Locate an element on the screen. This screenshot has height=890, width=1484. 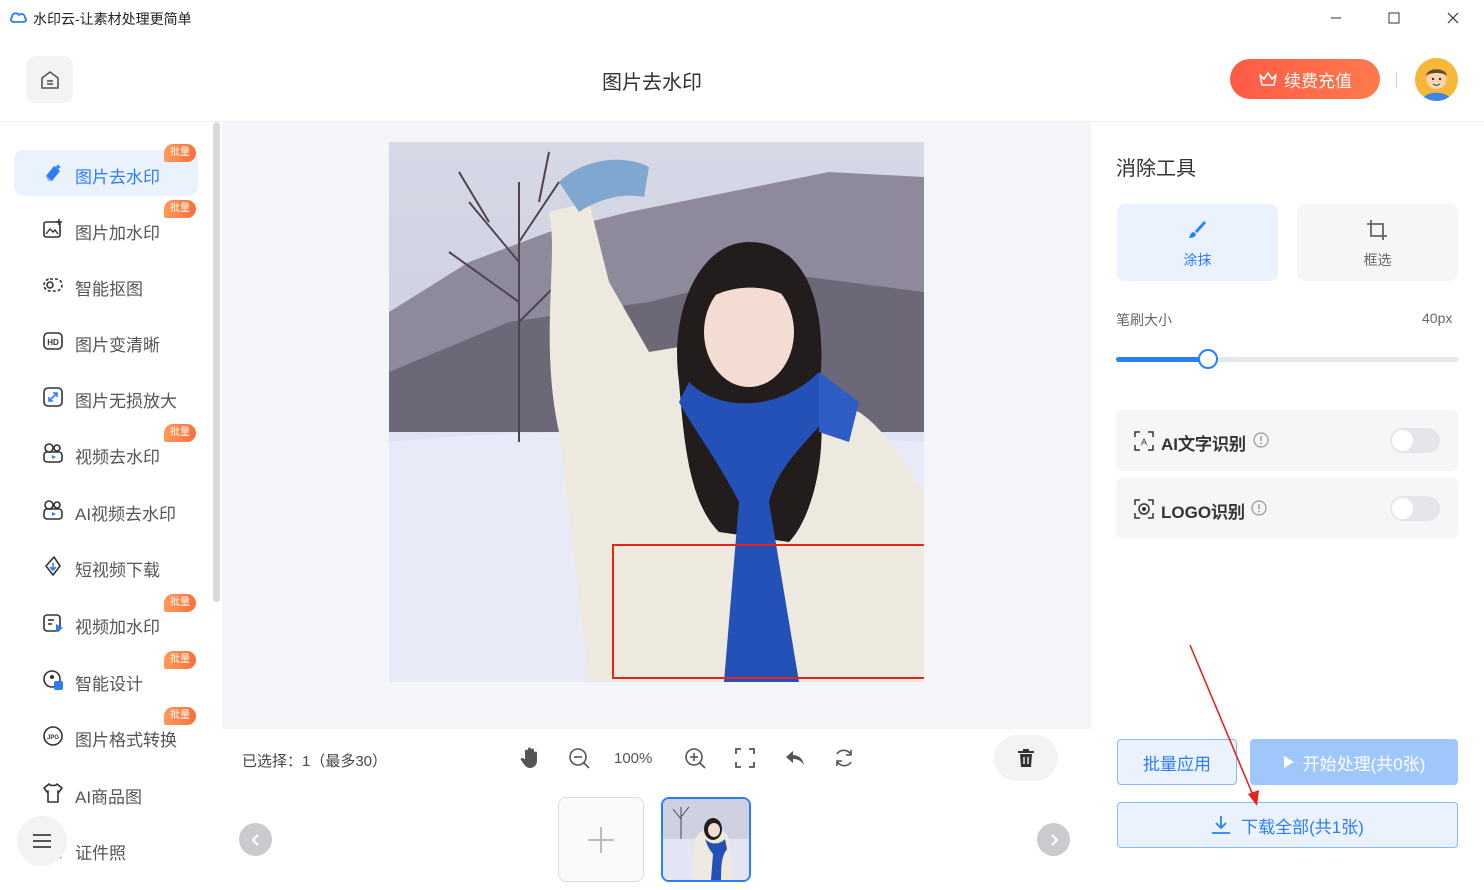
sidebar-item-ai-product-image: AI商品图 is located at coordinates (106, 793).